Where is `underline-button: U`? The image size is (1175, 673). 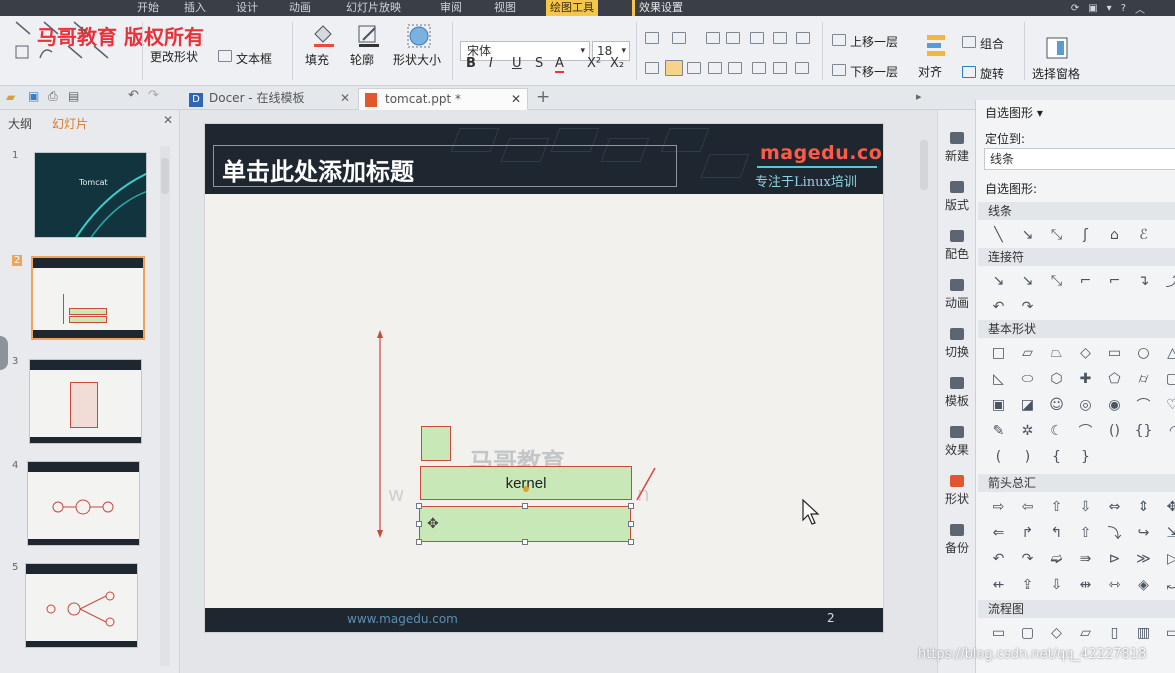 underline-button: U is located at coordinates (517, 63).